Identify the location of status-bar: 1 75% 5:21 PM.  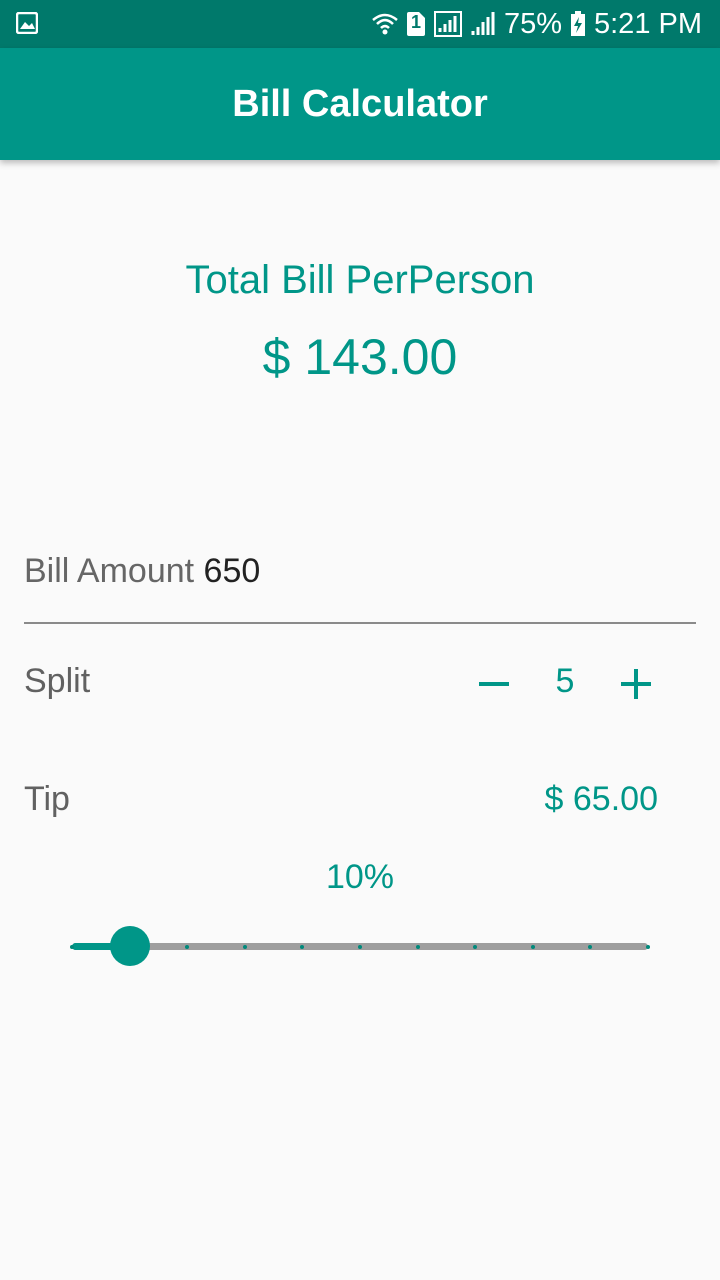
(360, 24).